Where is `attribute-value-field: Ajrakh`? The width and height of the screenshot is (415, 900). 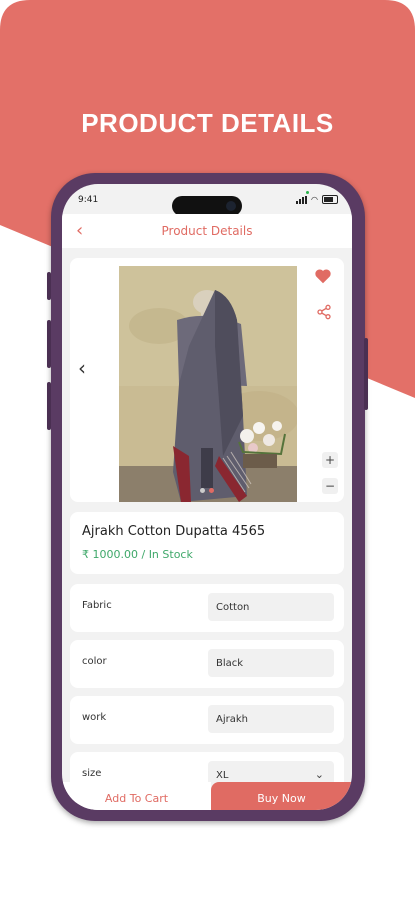 attribute-value-field: Ajrakh is located at coordinates (271, 719).